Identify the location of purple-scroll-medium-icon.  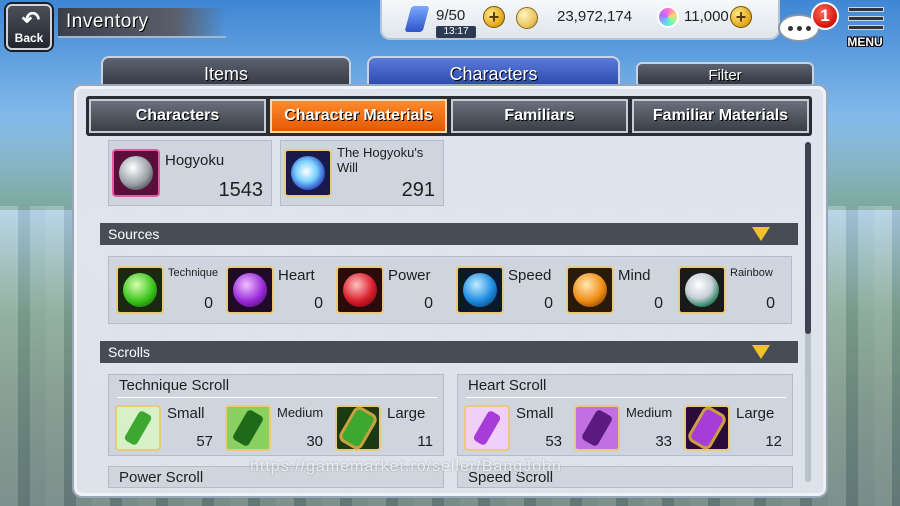
(597, 428).